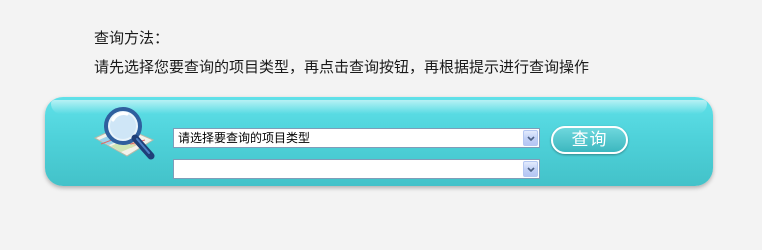 The width and height of the screenshot is (762, 250). What do you see at coordinates (356, 138) in the screenshot?
I see `project-type-select: 请选择要查询的项目类型` at bounding box center [356, 138].